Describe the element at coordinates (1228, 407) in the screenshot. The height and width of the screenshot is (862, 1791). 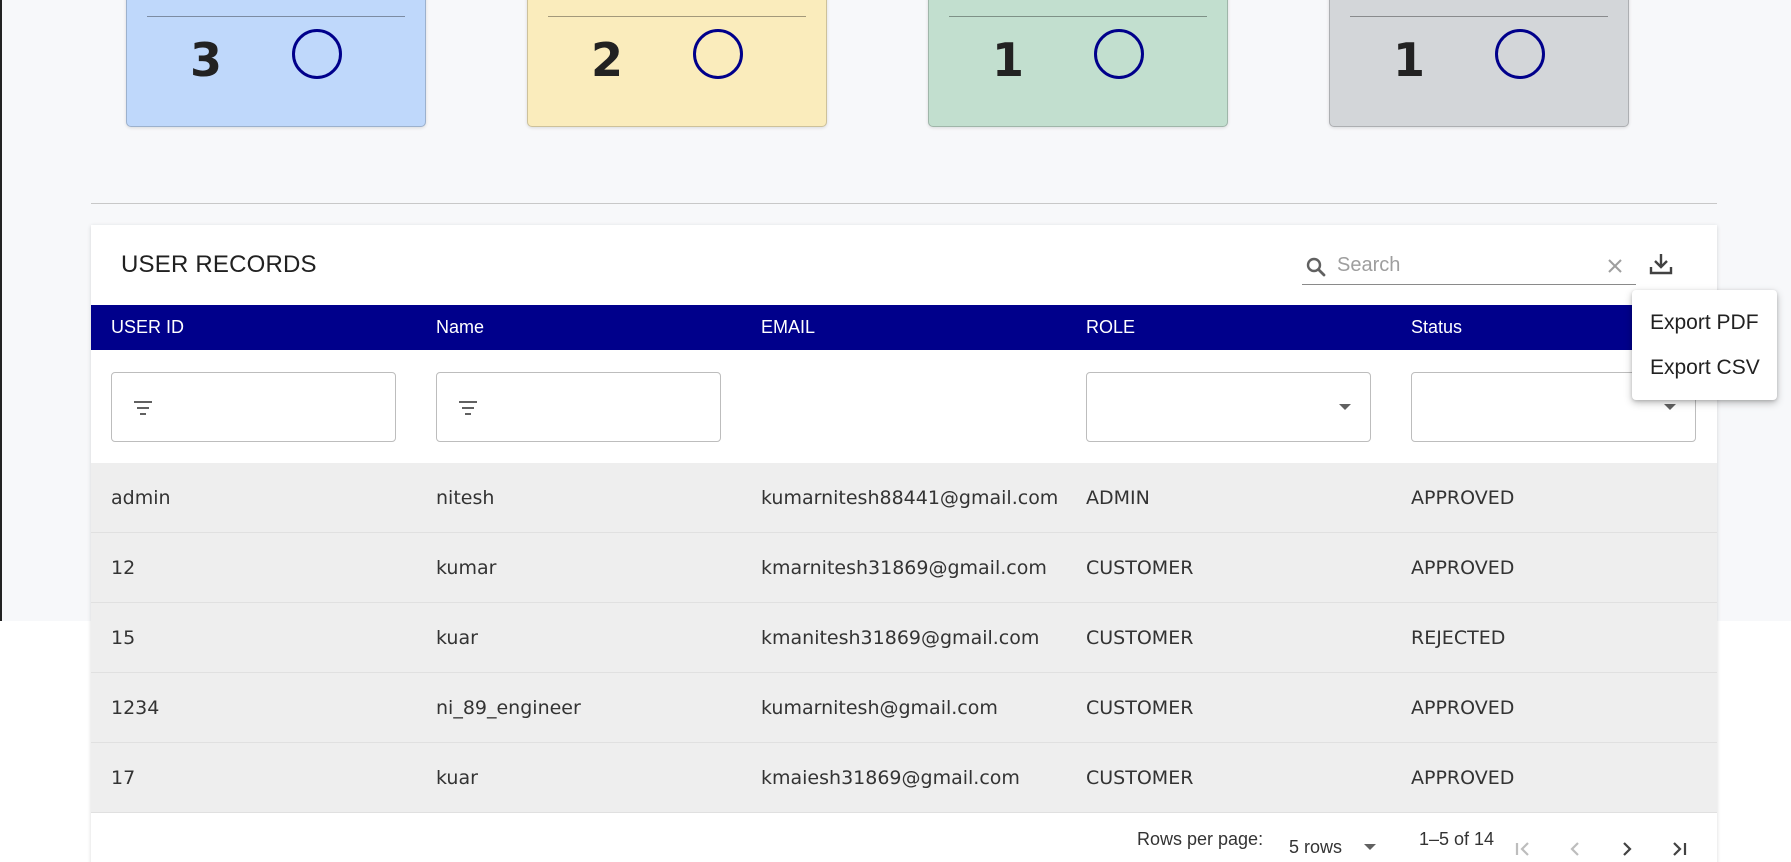
I see `role-filter-select` at that location.